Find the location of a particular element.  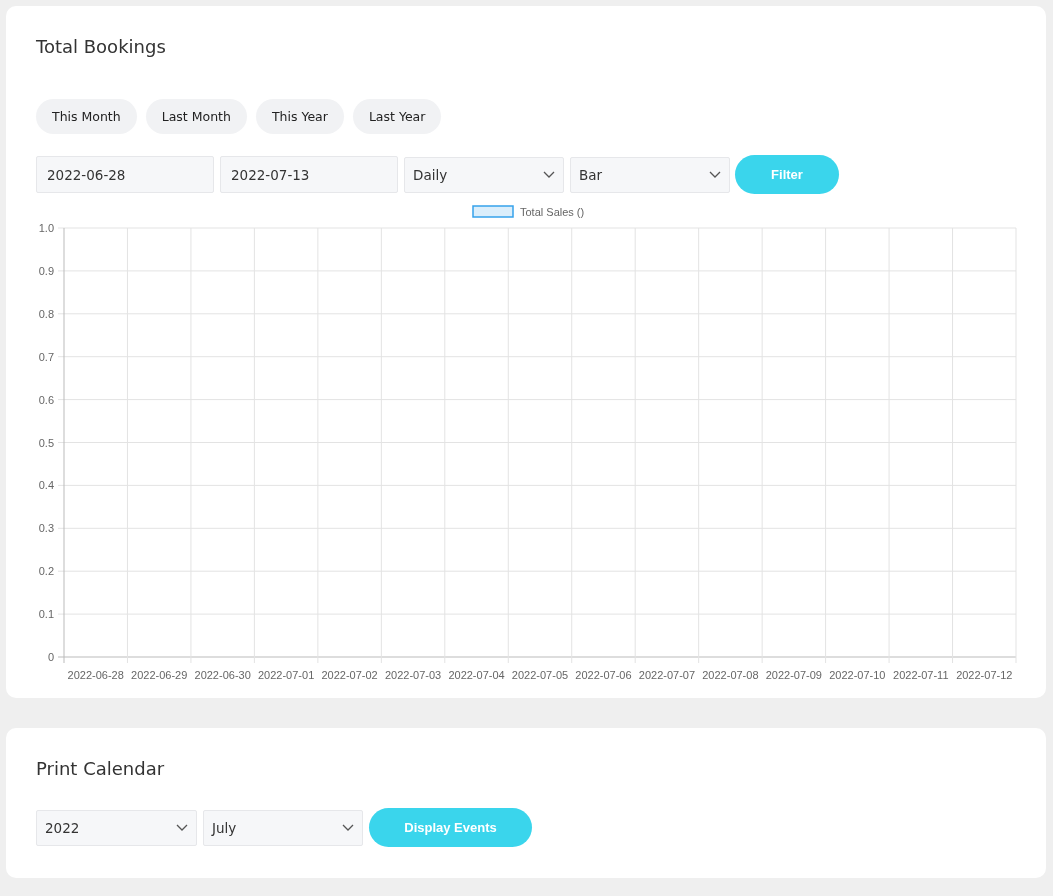

axis-label: 2022-07-04 is located at coordinates (476, 675).